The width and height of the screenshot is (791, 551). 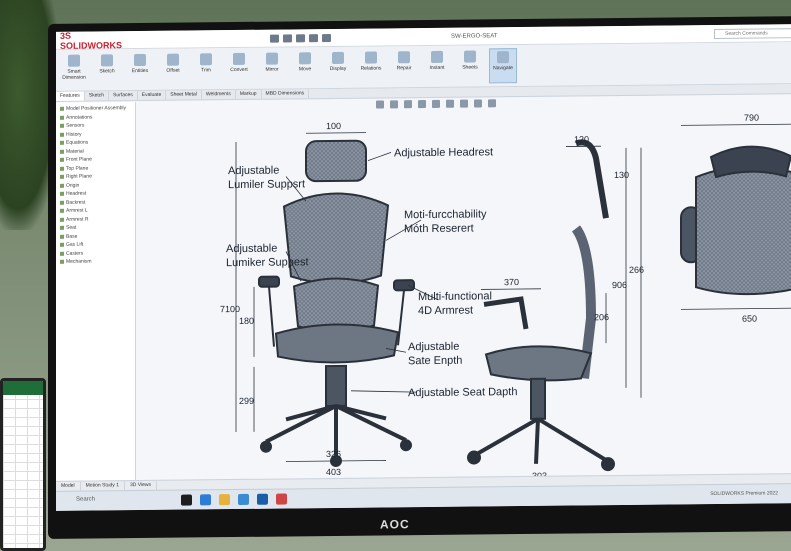 What do you see at coordinates (74, 60) in the screenshot?
I see `dimension-icon` at bounding box center [74, 60].